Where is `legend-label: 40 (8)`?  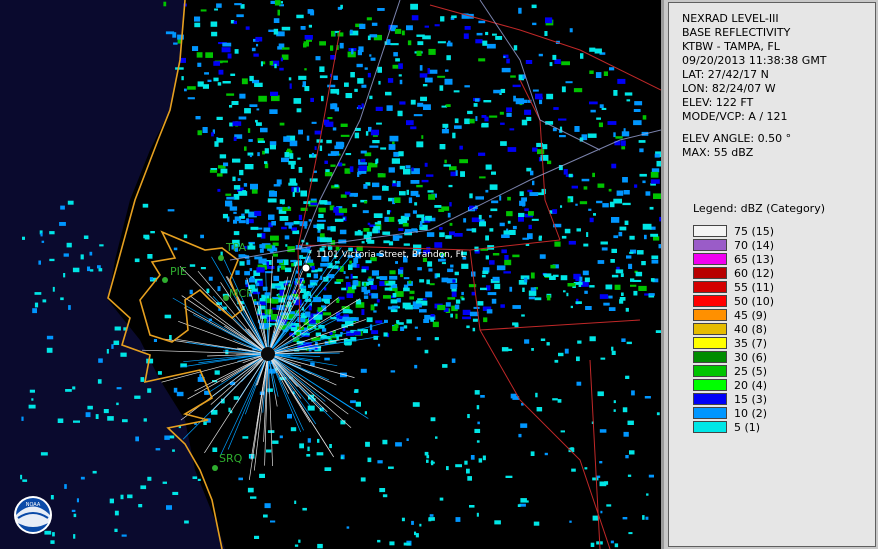 legend-label: 40 (8) is located at coordinates (751, 329).